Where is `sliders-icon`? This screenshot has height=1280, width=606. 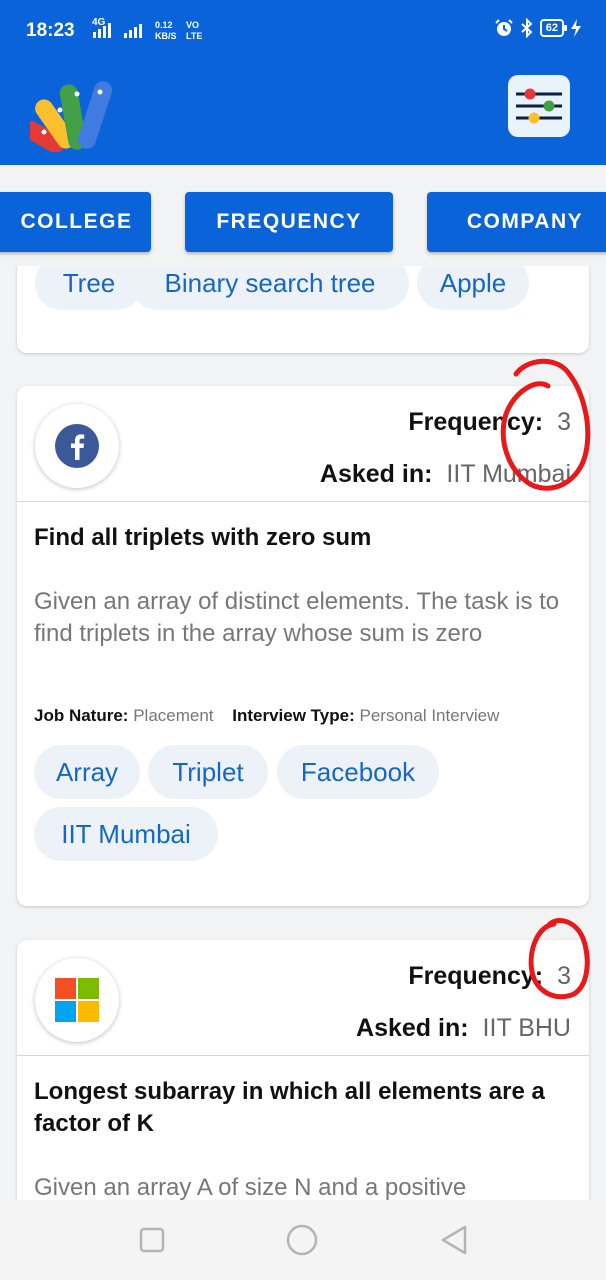 sliders-icon is located at coordinates (539, 106).